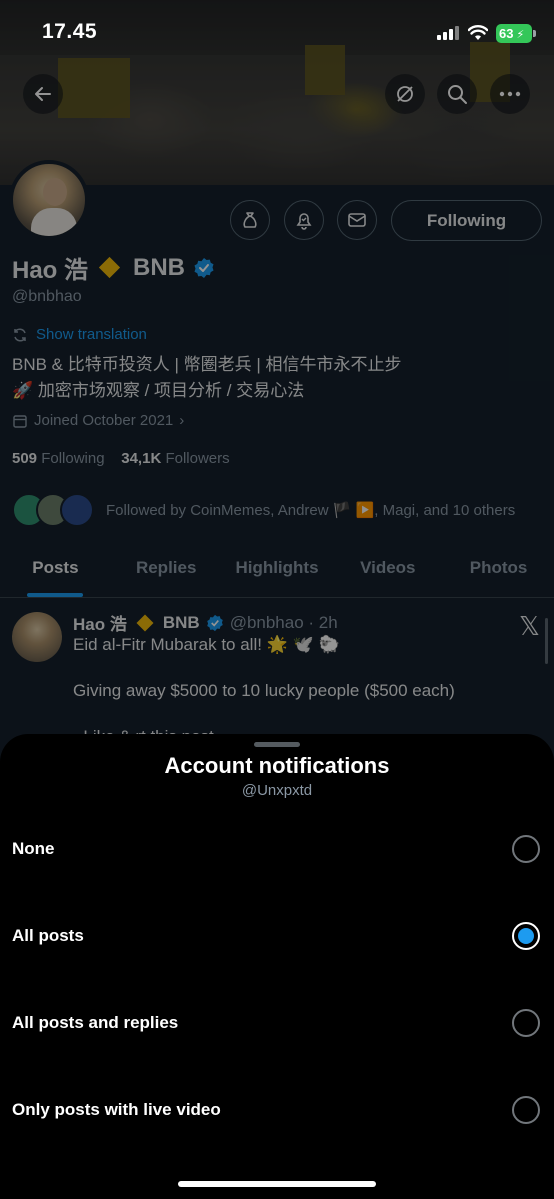  I want to click on option-label: None, so click(33, 848).